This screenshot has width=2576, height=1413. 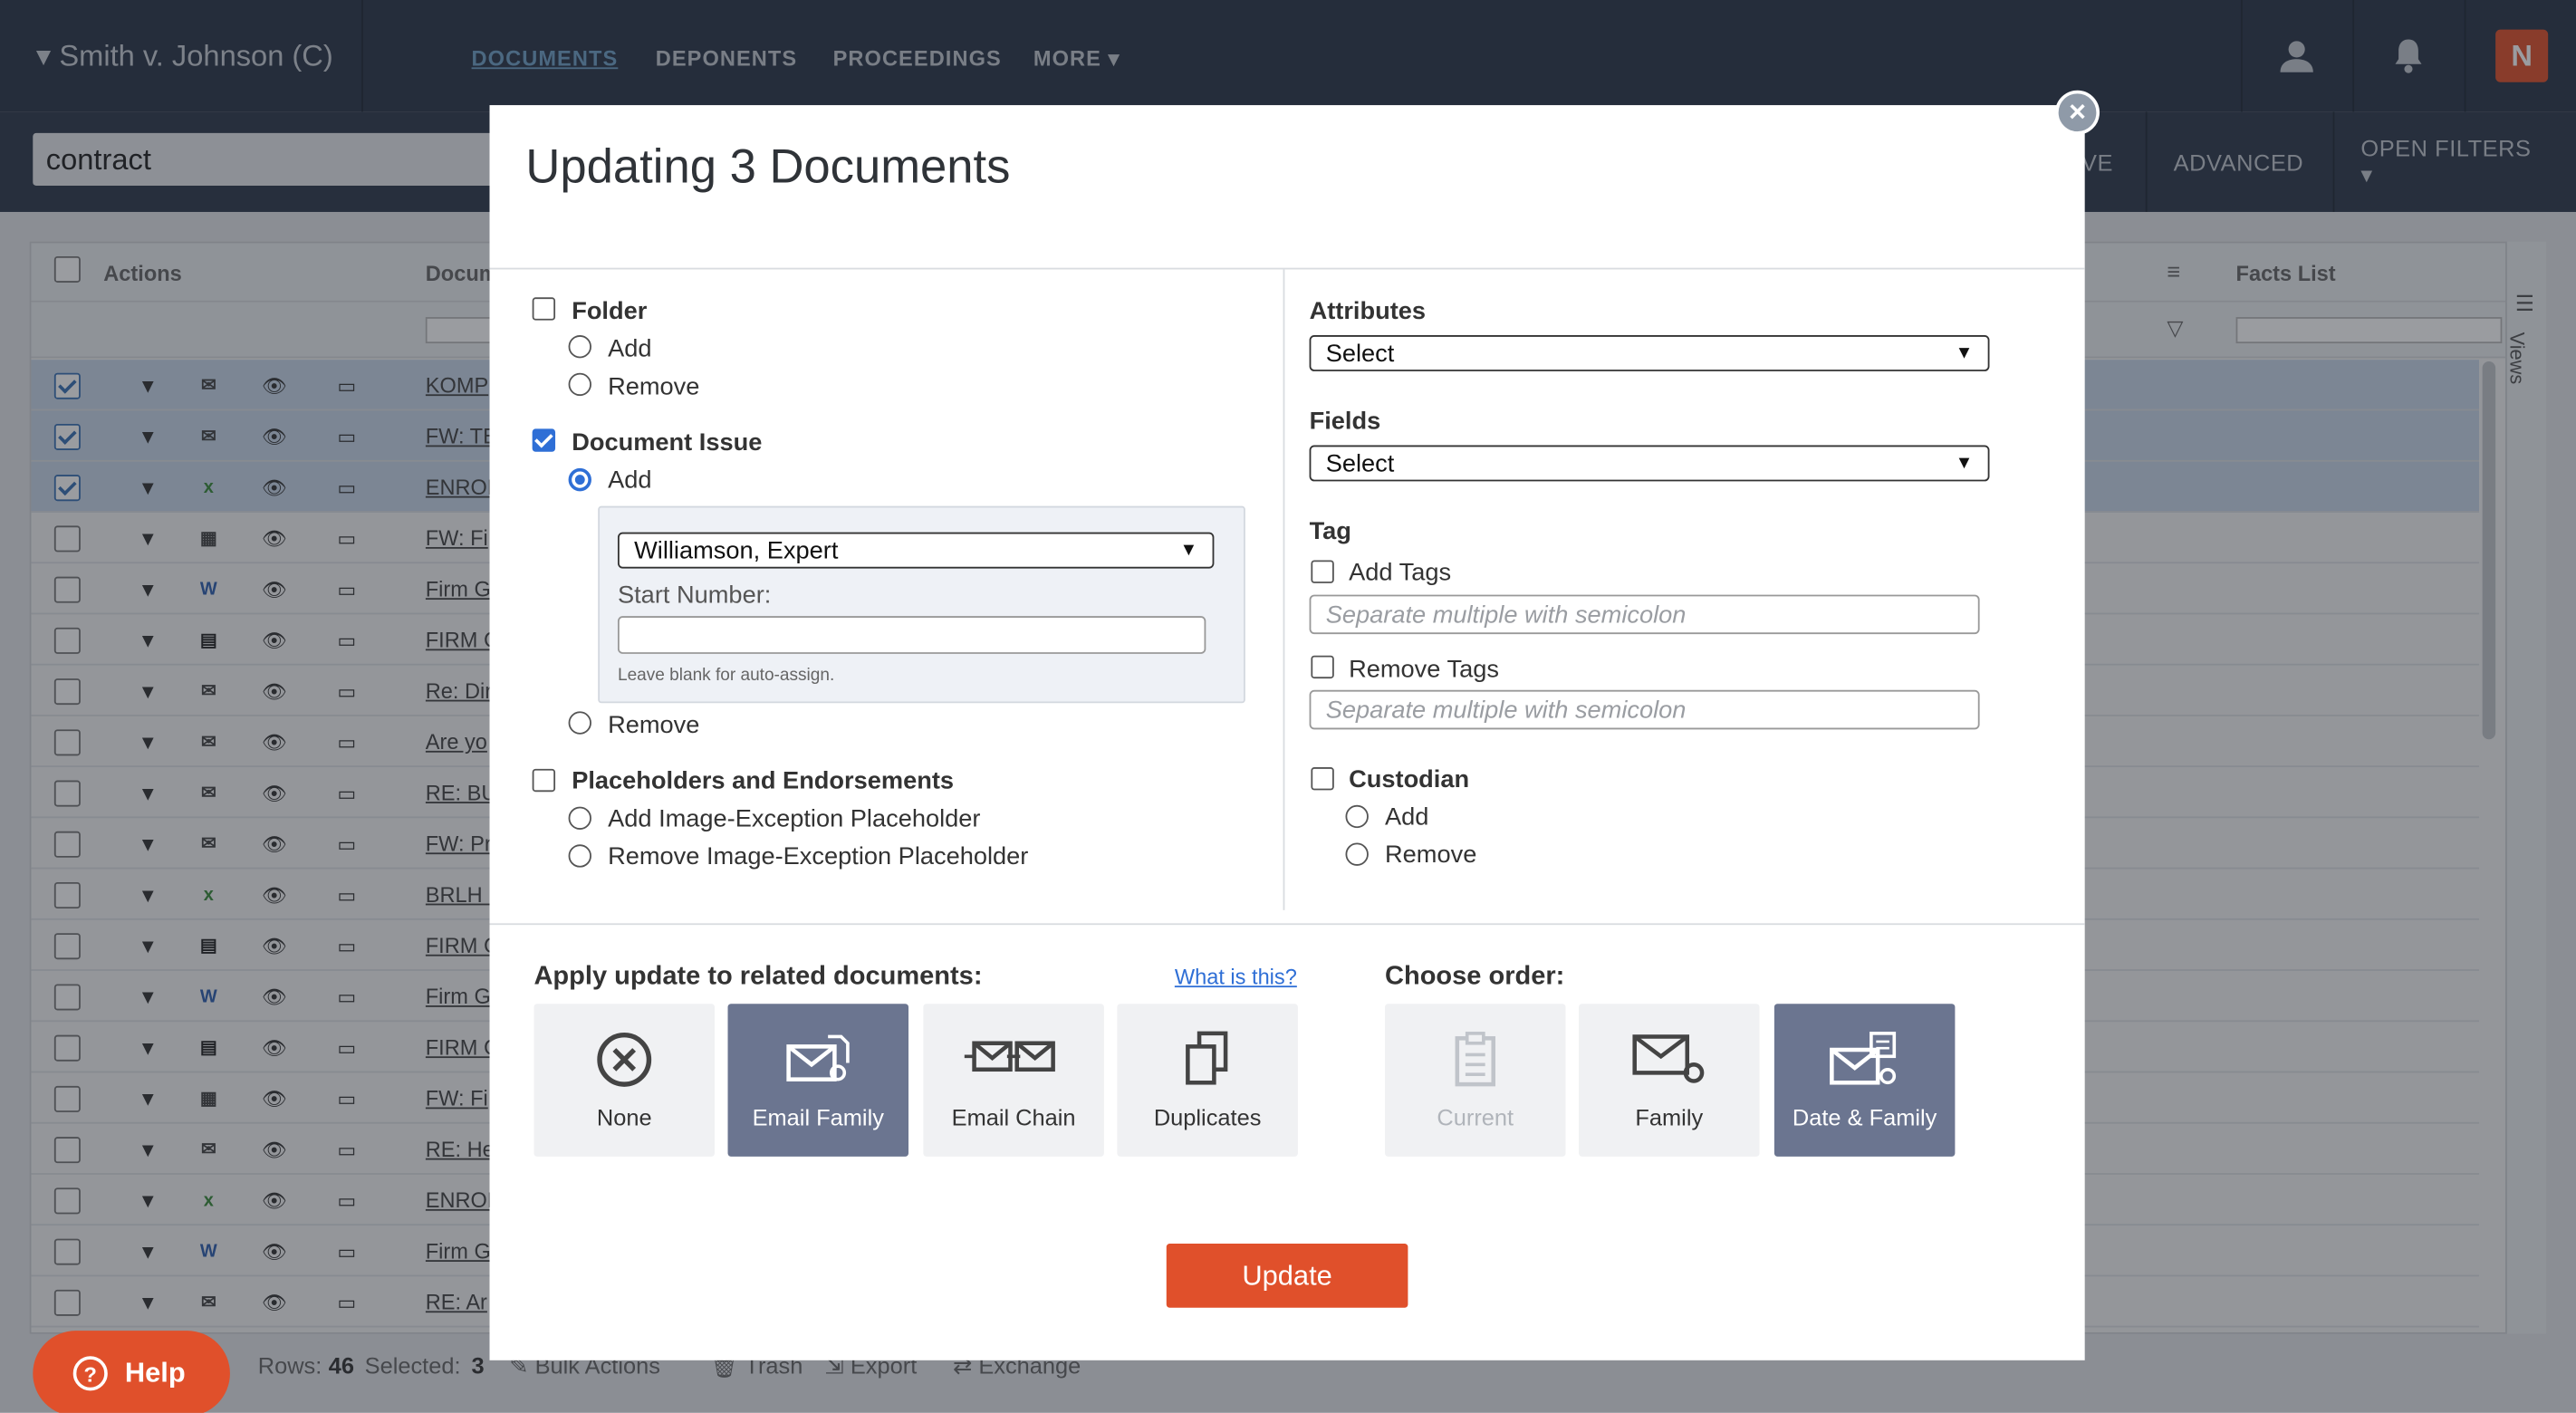 I want to click on related-option-email-chain: Email Chain, so click(x=1013, y=1080).